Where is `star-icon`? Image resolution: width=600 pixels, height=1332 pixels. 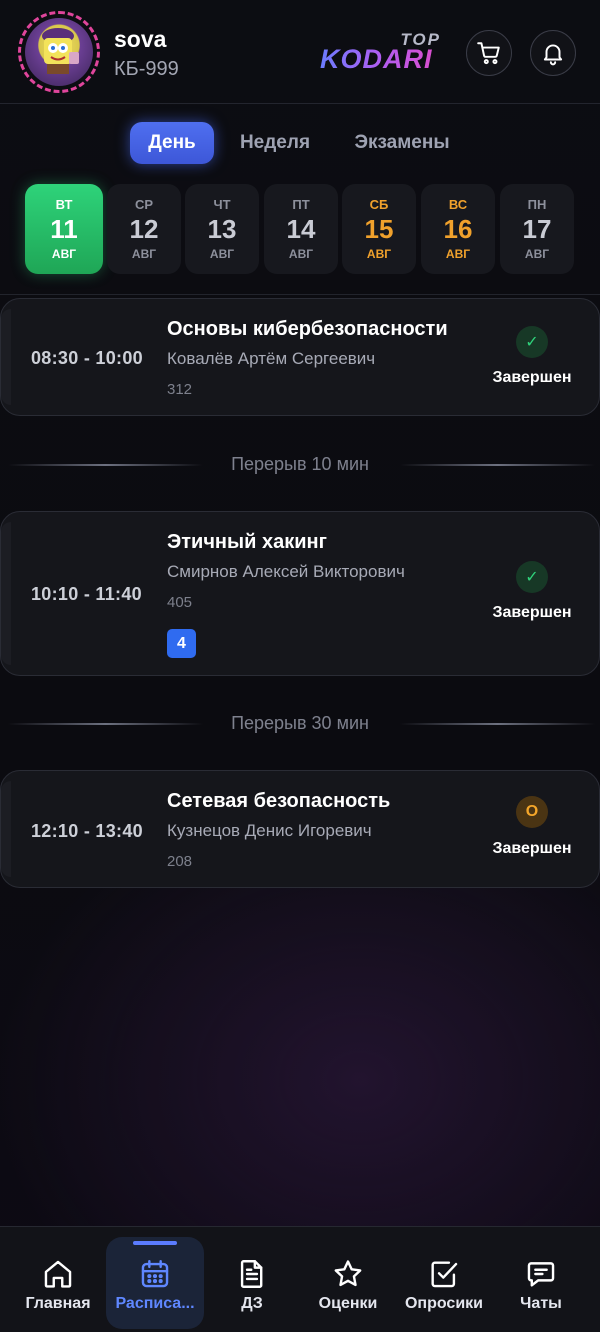 star-icon is located at coordinates (348, 1273).